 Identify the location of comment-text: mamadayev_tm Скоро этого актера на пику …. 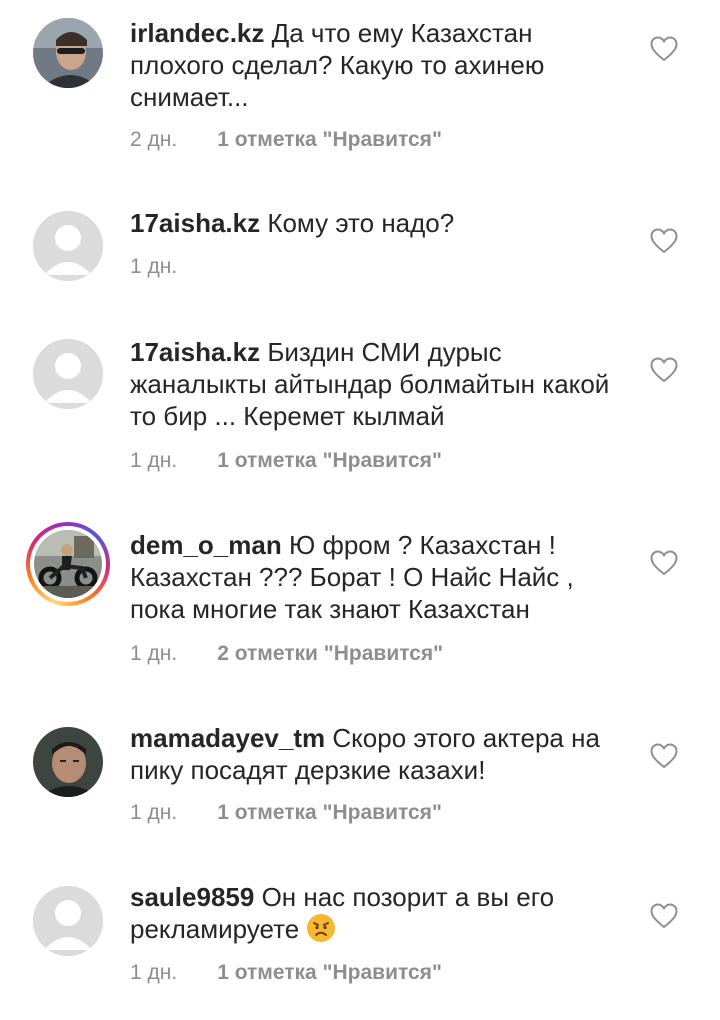
(375, 754).